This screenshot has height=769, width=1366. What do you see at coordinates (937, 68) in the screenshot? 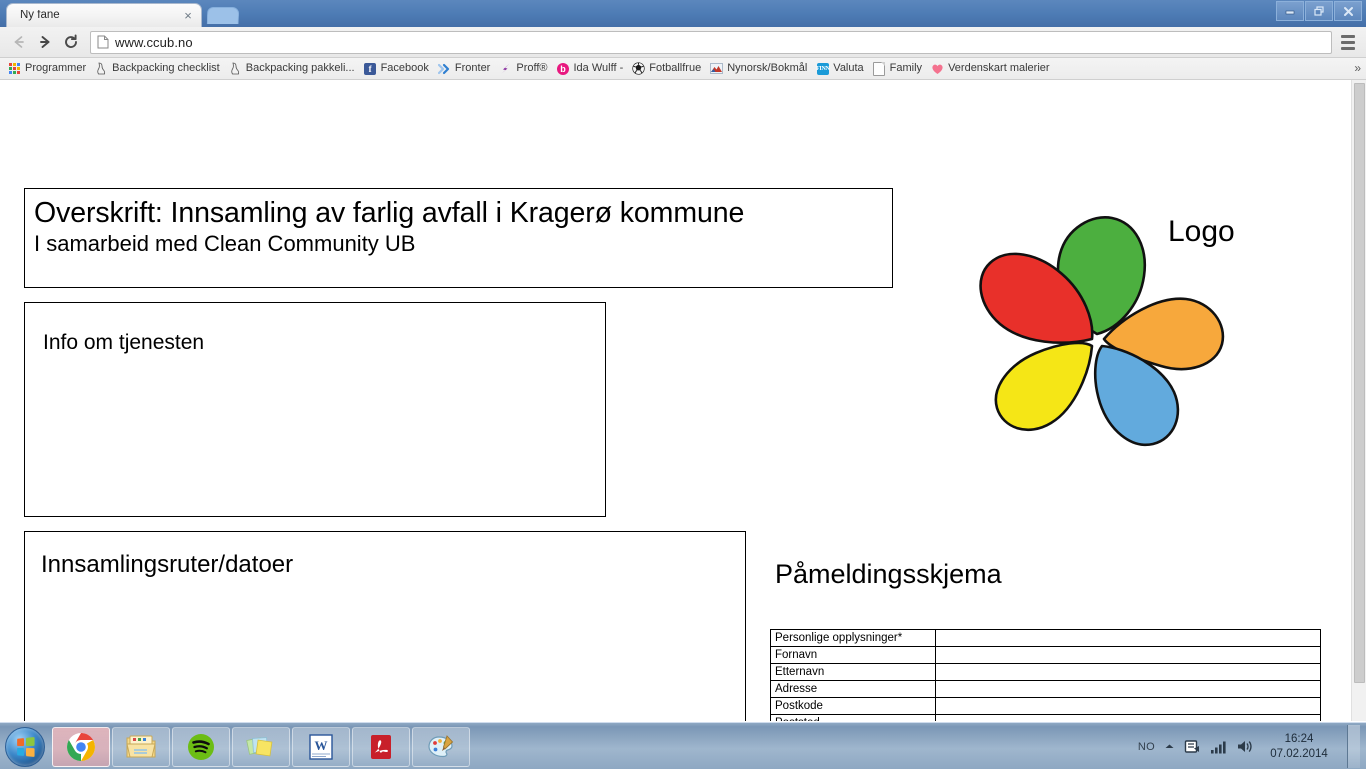
I see `heart-icon` at bounding box center [937, 68].